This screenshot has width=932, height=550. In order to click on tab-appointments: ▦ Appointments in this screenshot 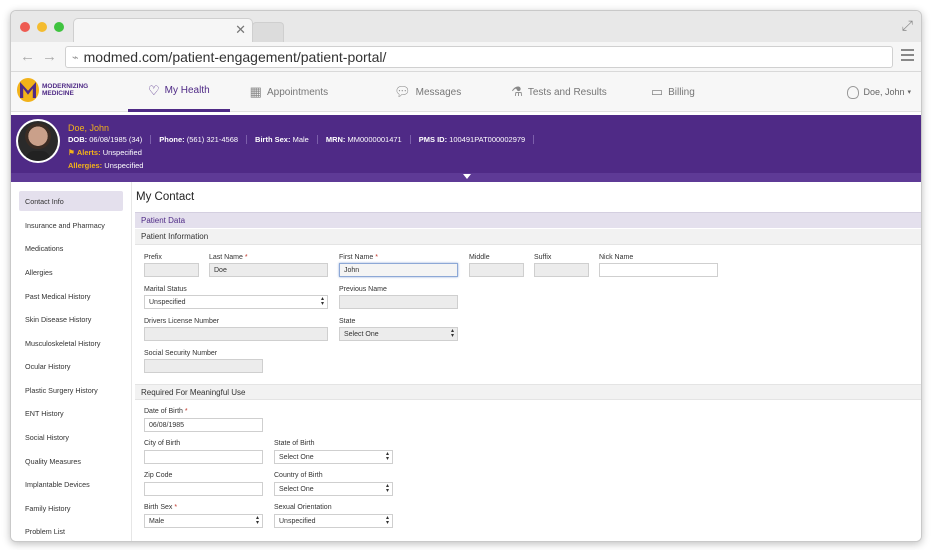, I will do `click(289, 92)`.